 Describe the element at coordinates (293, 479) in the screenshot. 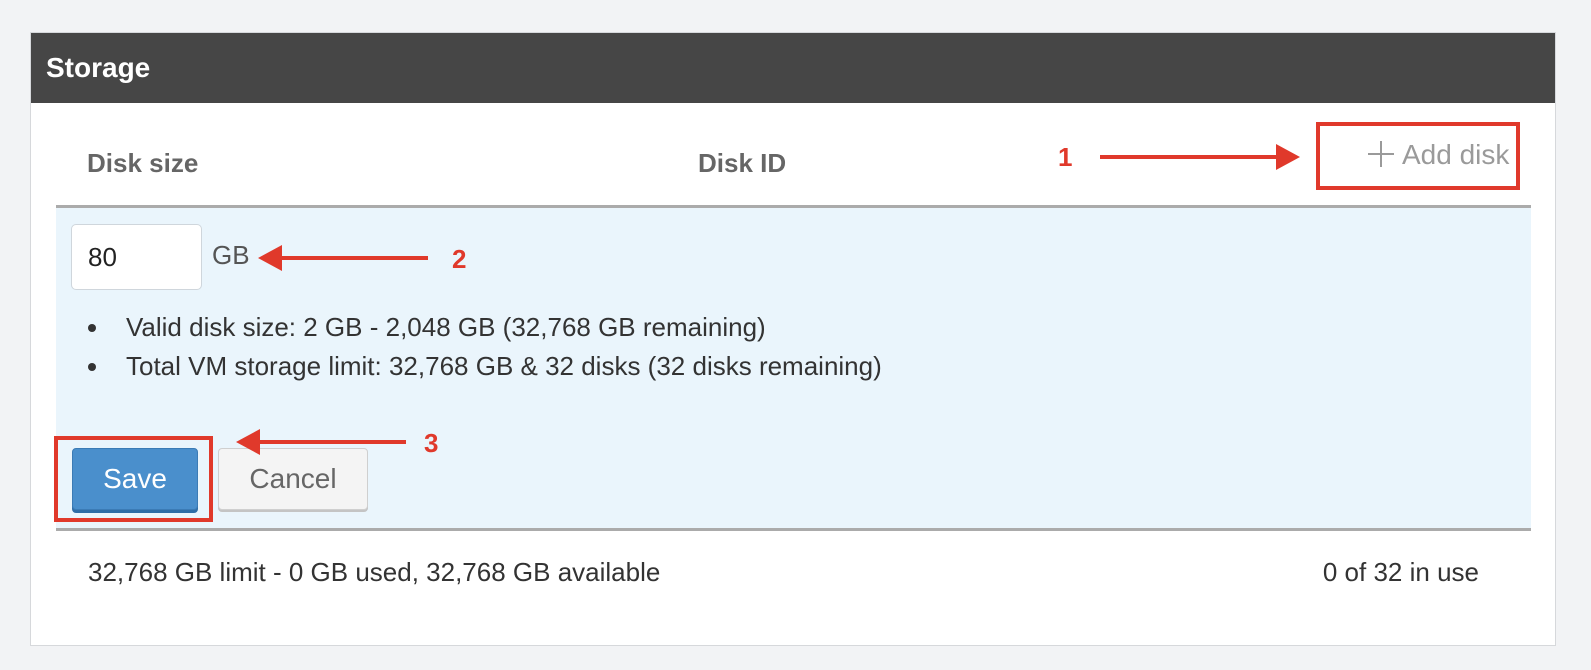

I see `cancel-button: Cancel` at that location.